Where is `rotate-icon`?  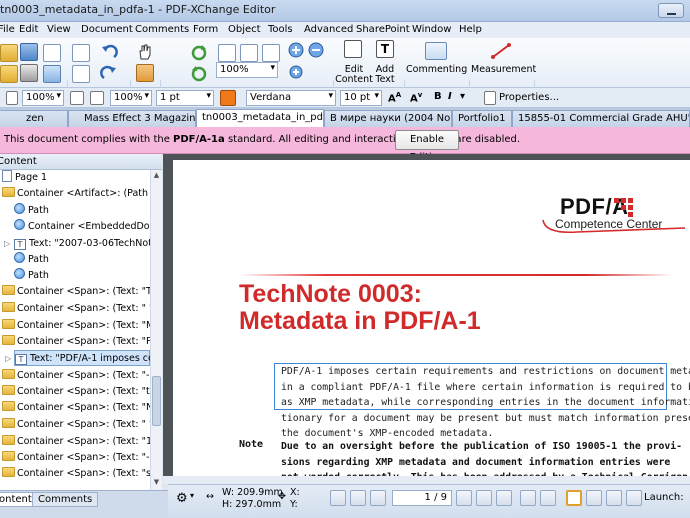
rotate-icon is located at coordinates (199, 74).